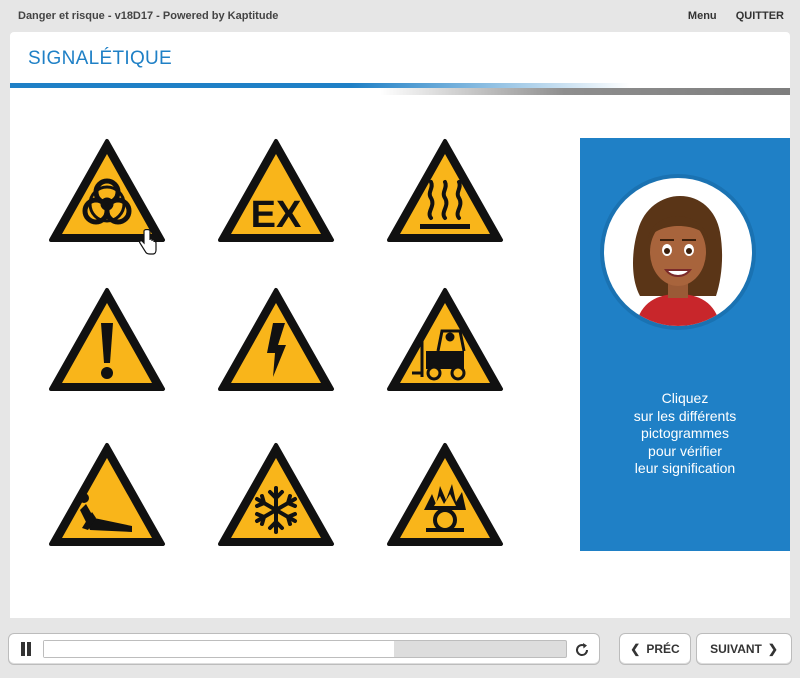 The width and height of the screenshot is (800, 678). Describe the element at coordinates (100, 58) in the screenshot. I see `page-title: SIGNALÉTIQUE` at that location.